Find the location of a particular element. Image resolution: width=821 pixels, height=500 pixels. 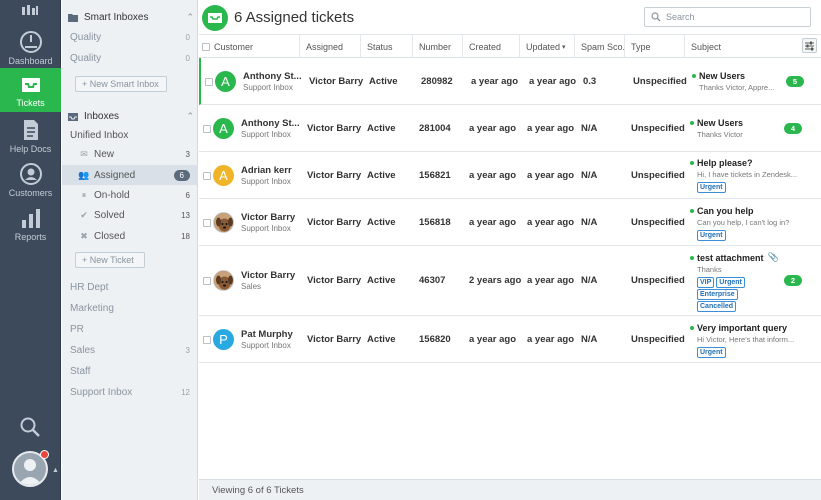

search-box is located at coordinates (727, 17).